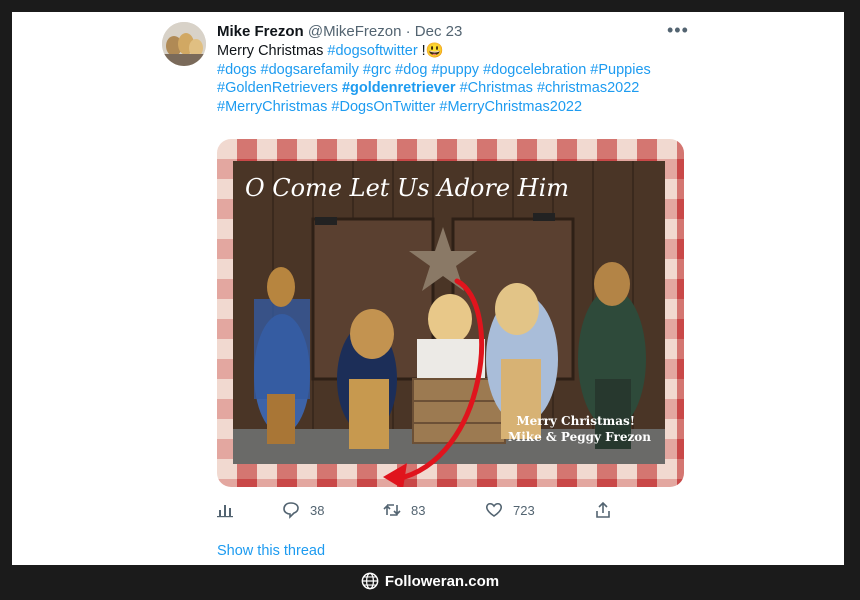 Image resolution: width=860 pixels, height=600 pixels. Describe the element at coordinates (579, 437) in the screenshot. I see `image-caption-line2: Mike & Peggy Frezon` at that location.